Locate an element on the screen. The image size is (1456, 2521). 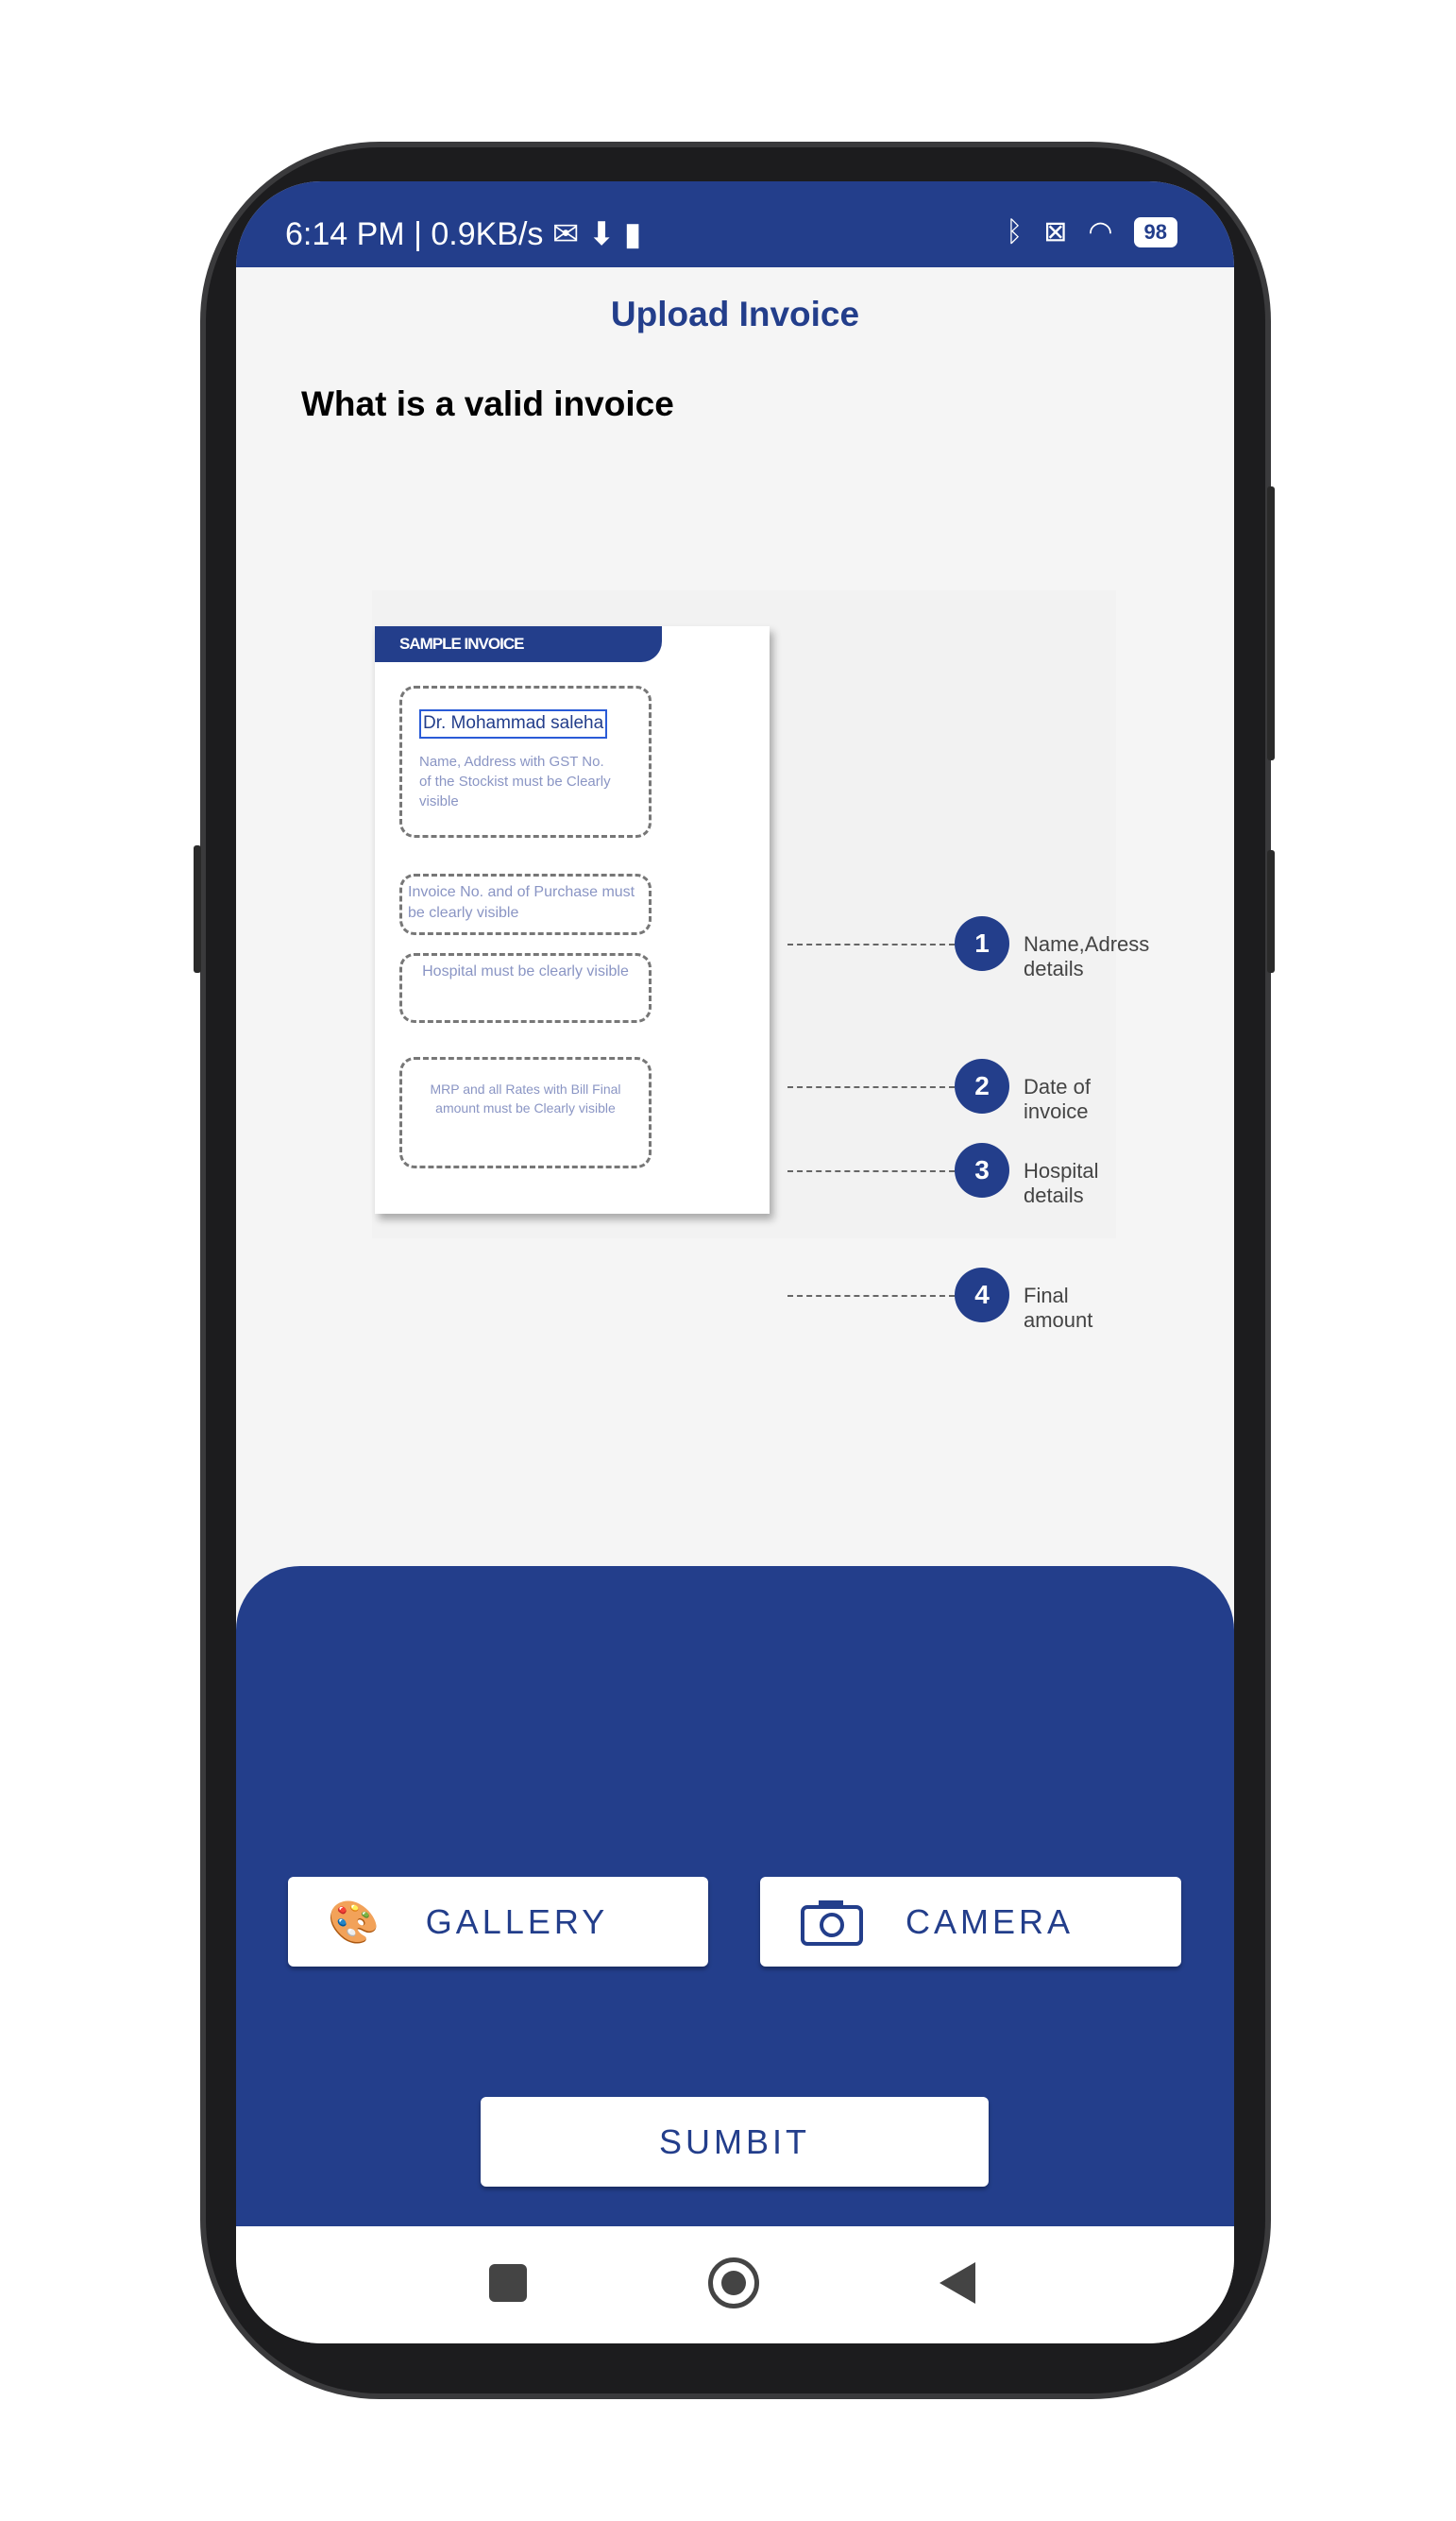
status-bar: 6:14 PM | 0.9KB/s ✉ ⬇ ▮ ᛒ ⊠ ◠ 98 is located at coordinates (735, 224).